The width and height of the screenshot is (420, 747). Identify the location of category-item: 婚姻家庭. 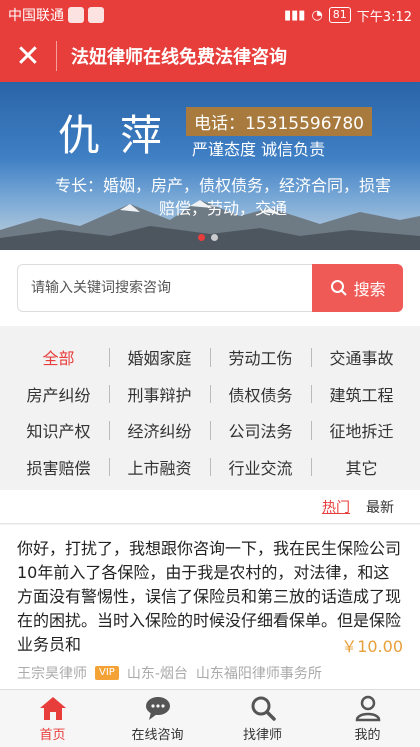
(159, 357).